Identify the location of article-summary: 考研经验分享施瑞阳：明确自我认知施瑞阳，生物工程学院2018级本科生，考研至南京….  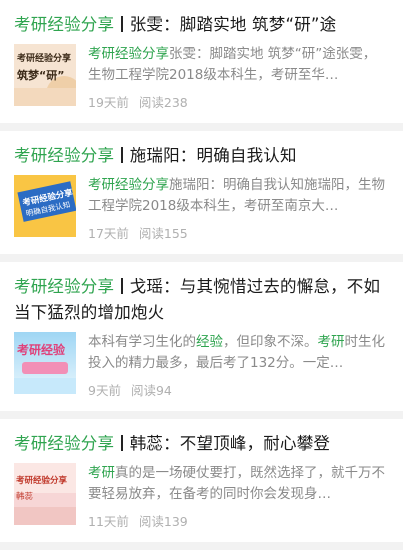
(236, 195).